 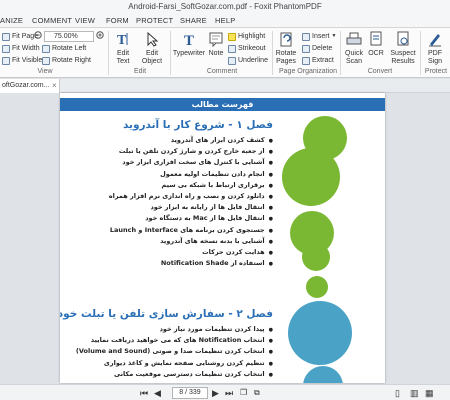 I want to click on list-item: انتقال فایل ها از Mac به دستگاه خود, so click(x=191, y=218).